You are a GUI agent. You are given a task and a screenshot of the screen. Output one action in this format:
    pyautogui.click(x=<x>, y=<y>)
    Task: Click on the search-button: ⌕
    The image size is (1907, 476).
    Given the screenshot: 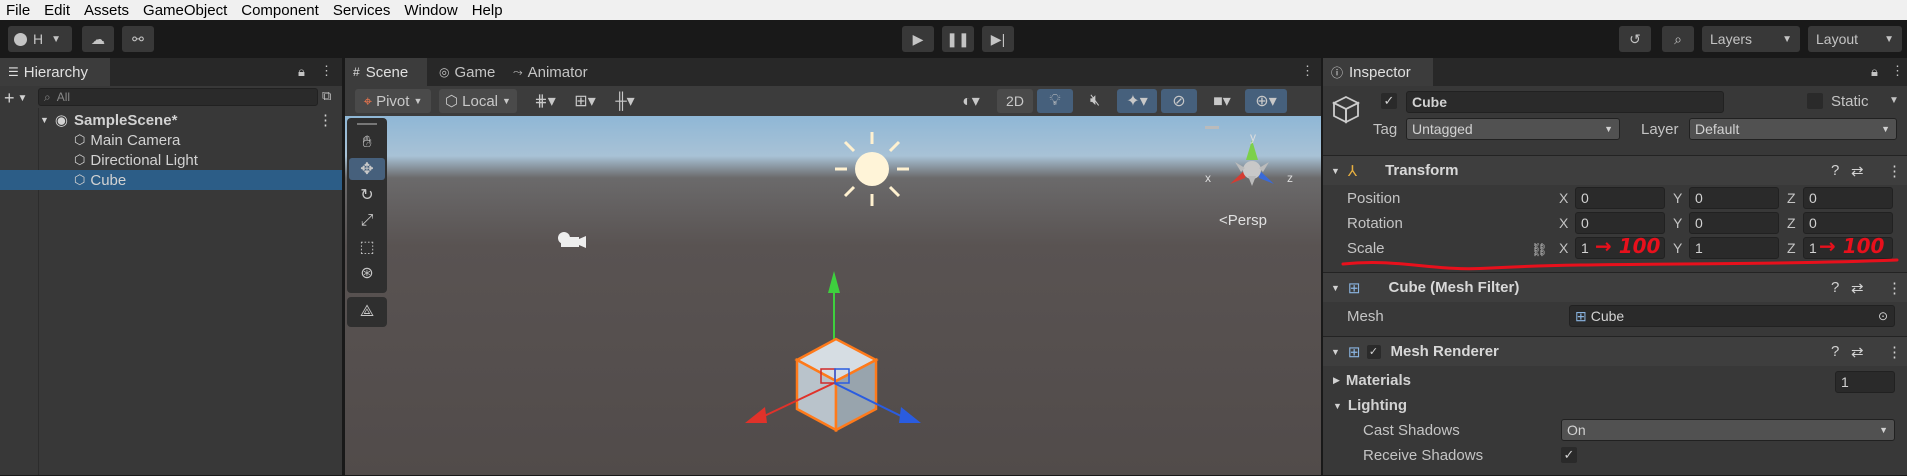 What is the action you would take?
    pyautogui.click(x=1678, y=39)
    